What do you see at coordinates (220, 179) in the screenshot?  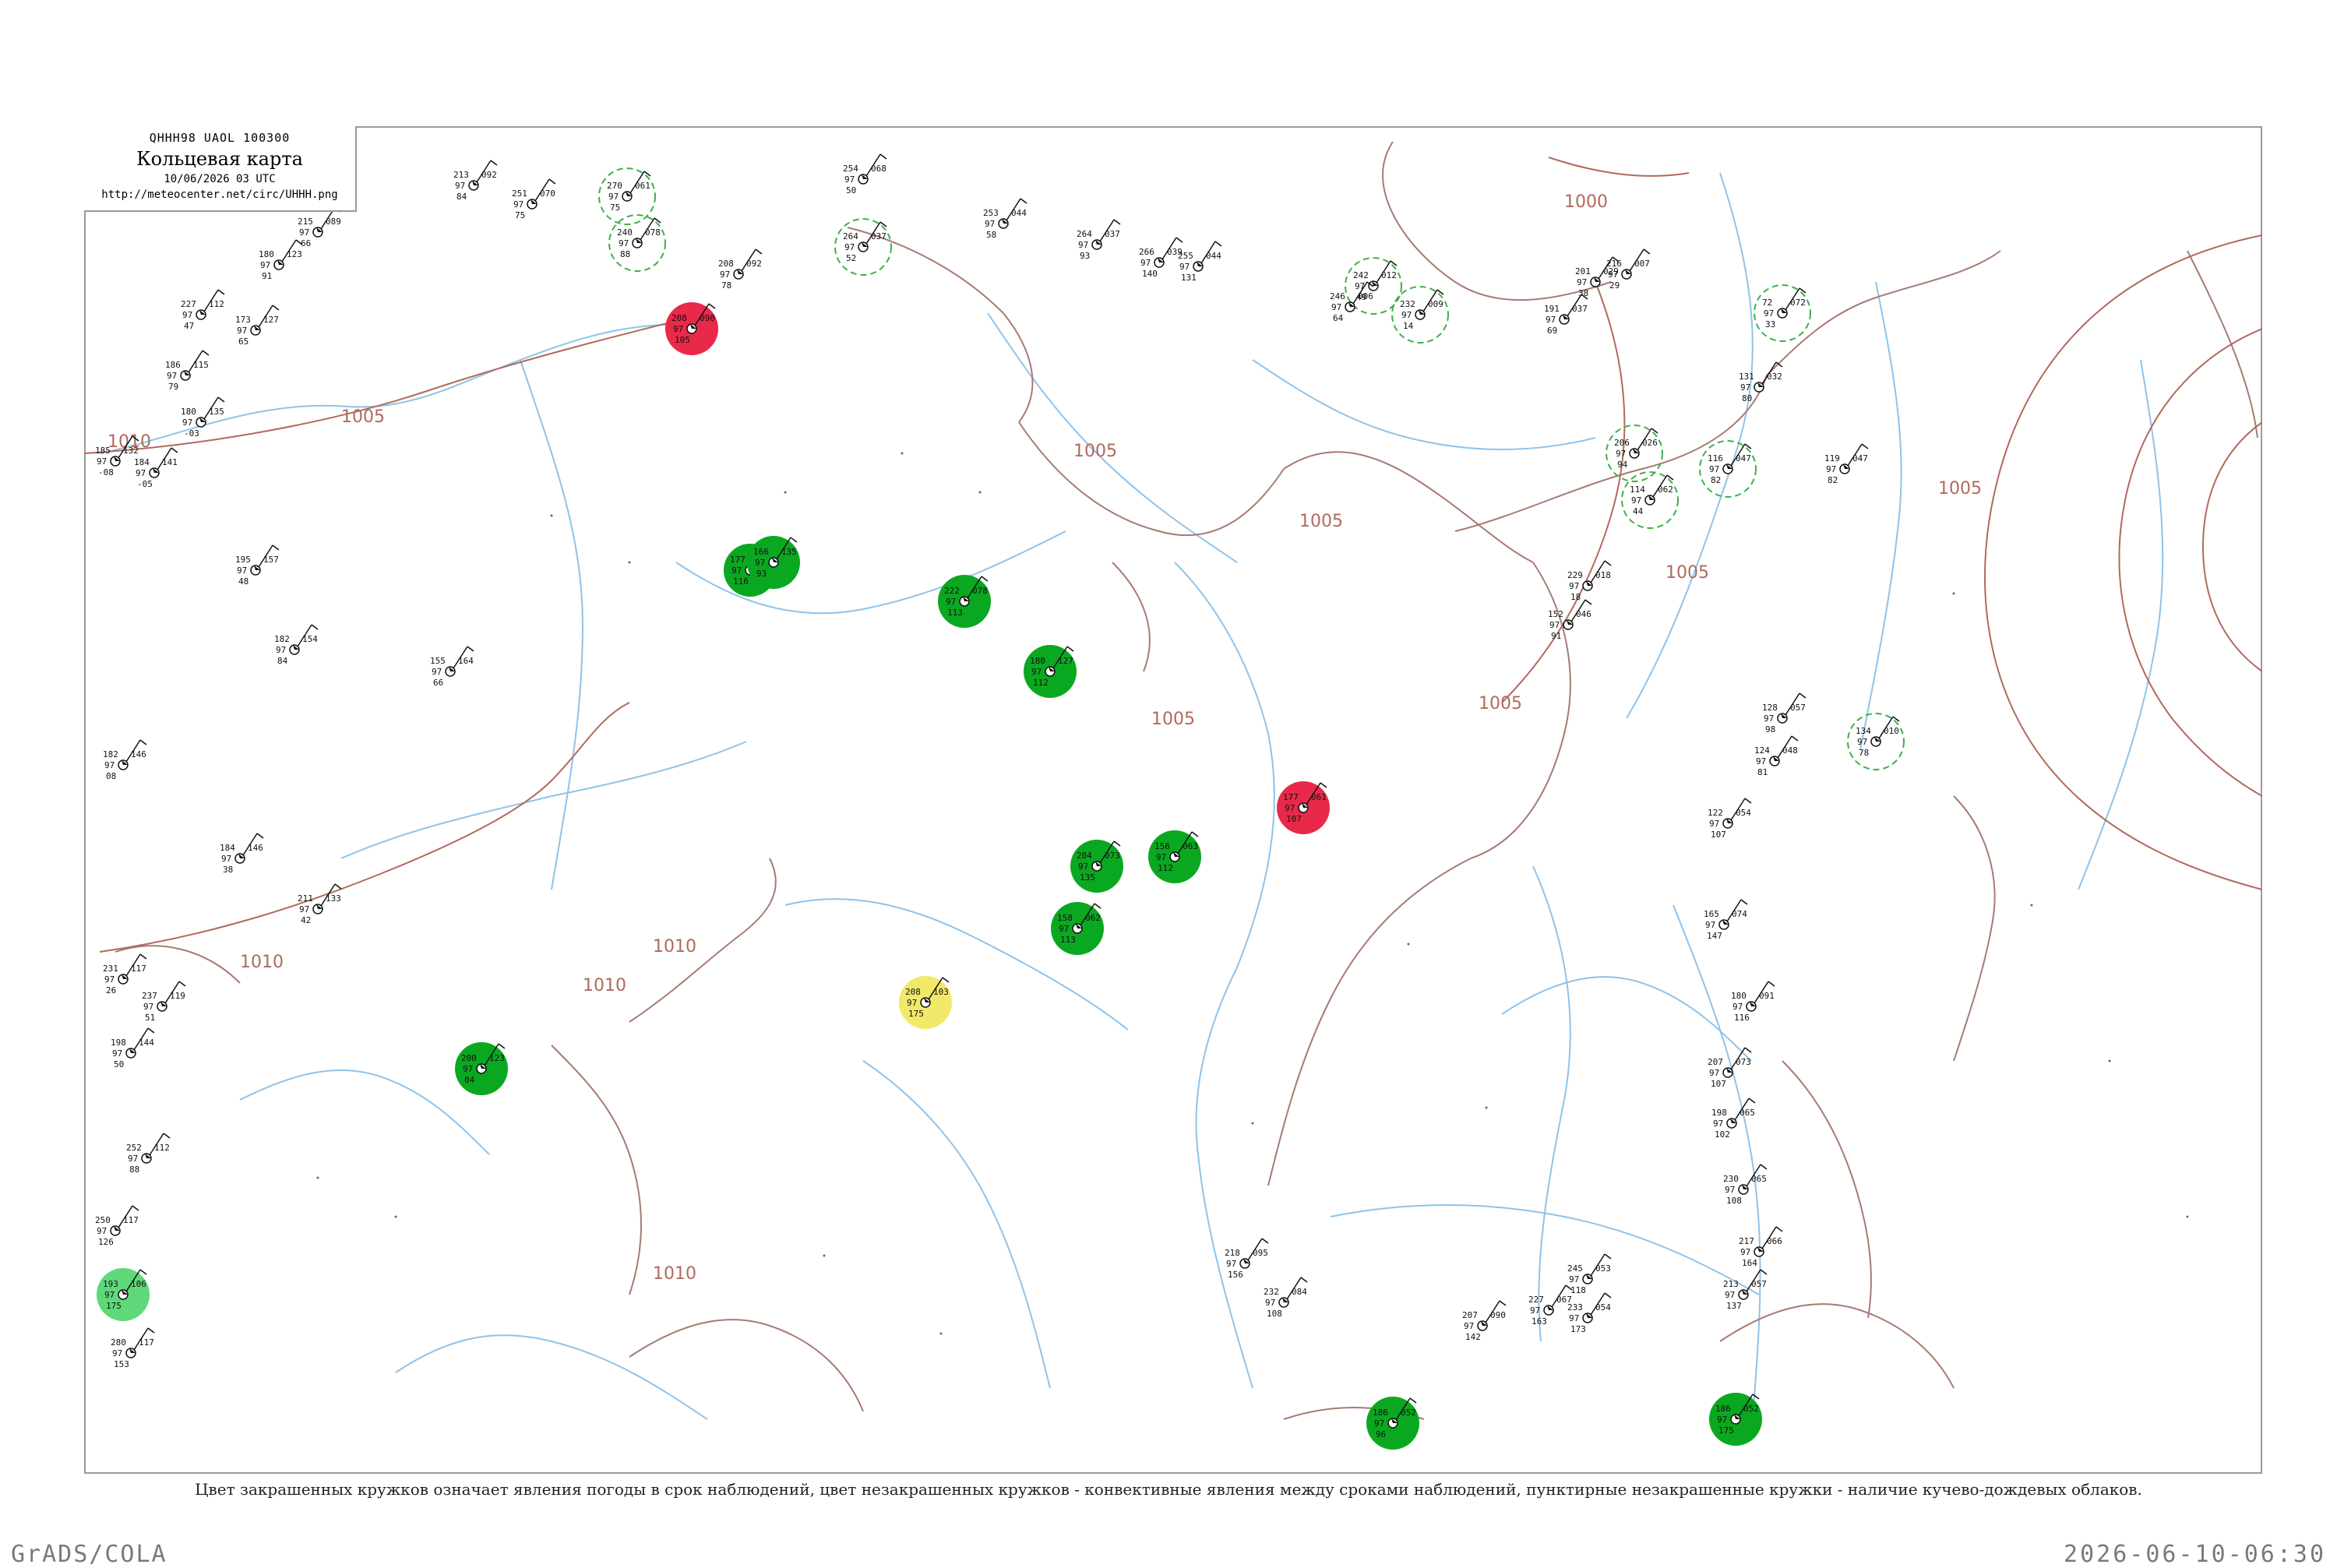 I see `map-datetime: 10/06/2026 03 UTC` at bounding box center [220, 179].